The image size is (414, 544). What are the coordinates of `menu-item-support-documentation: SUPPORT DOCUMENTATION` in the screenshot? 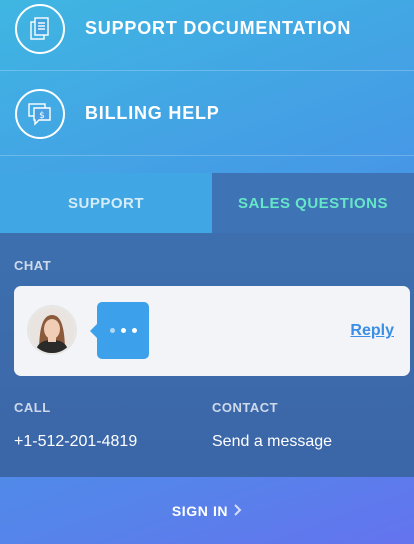 It's located at (207, 35).